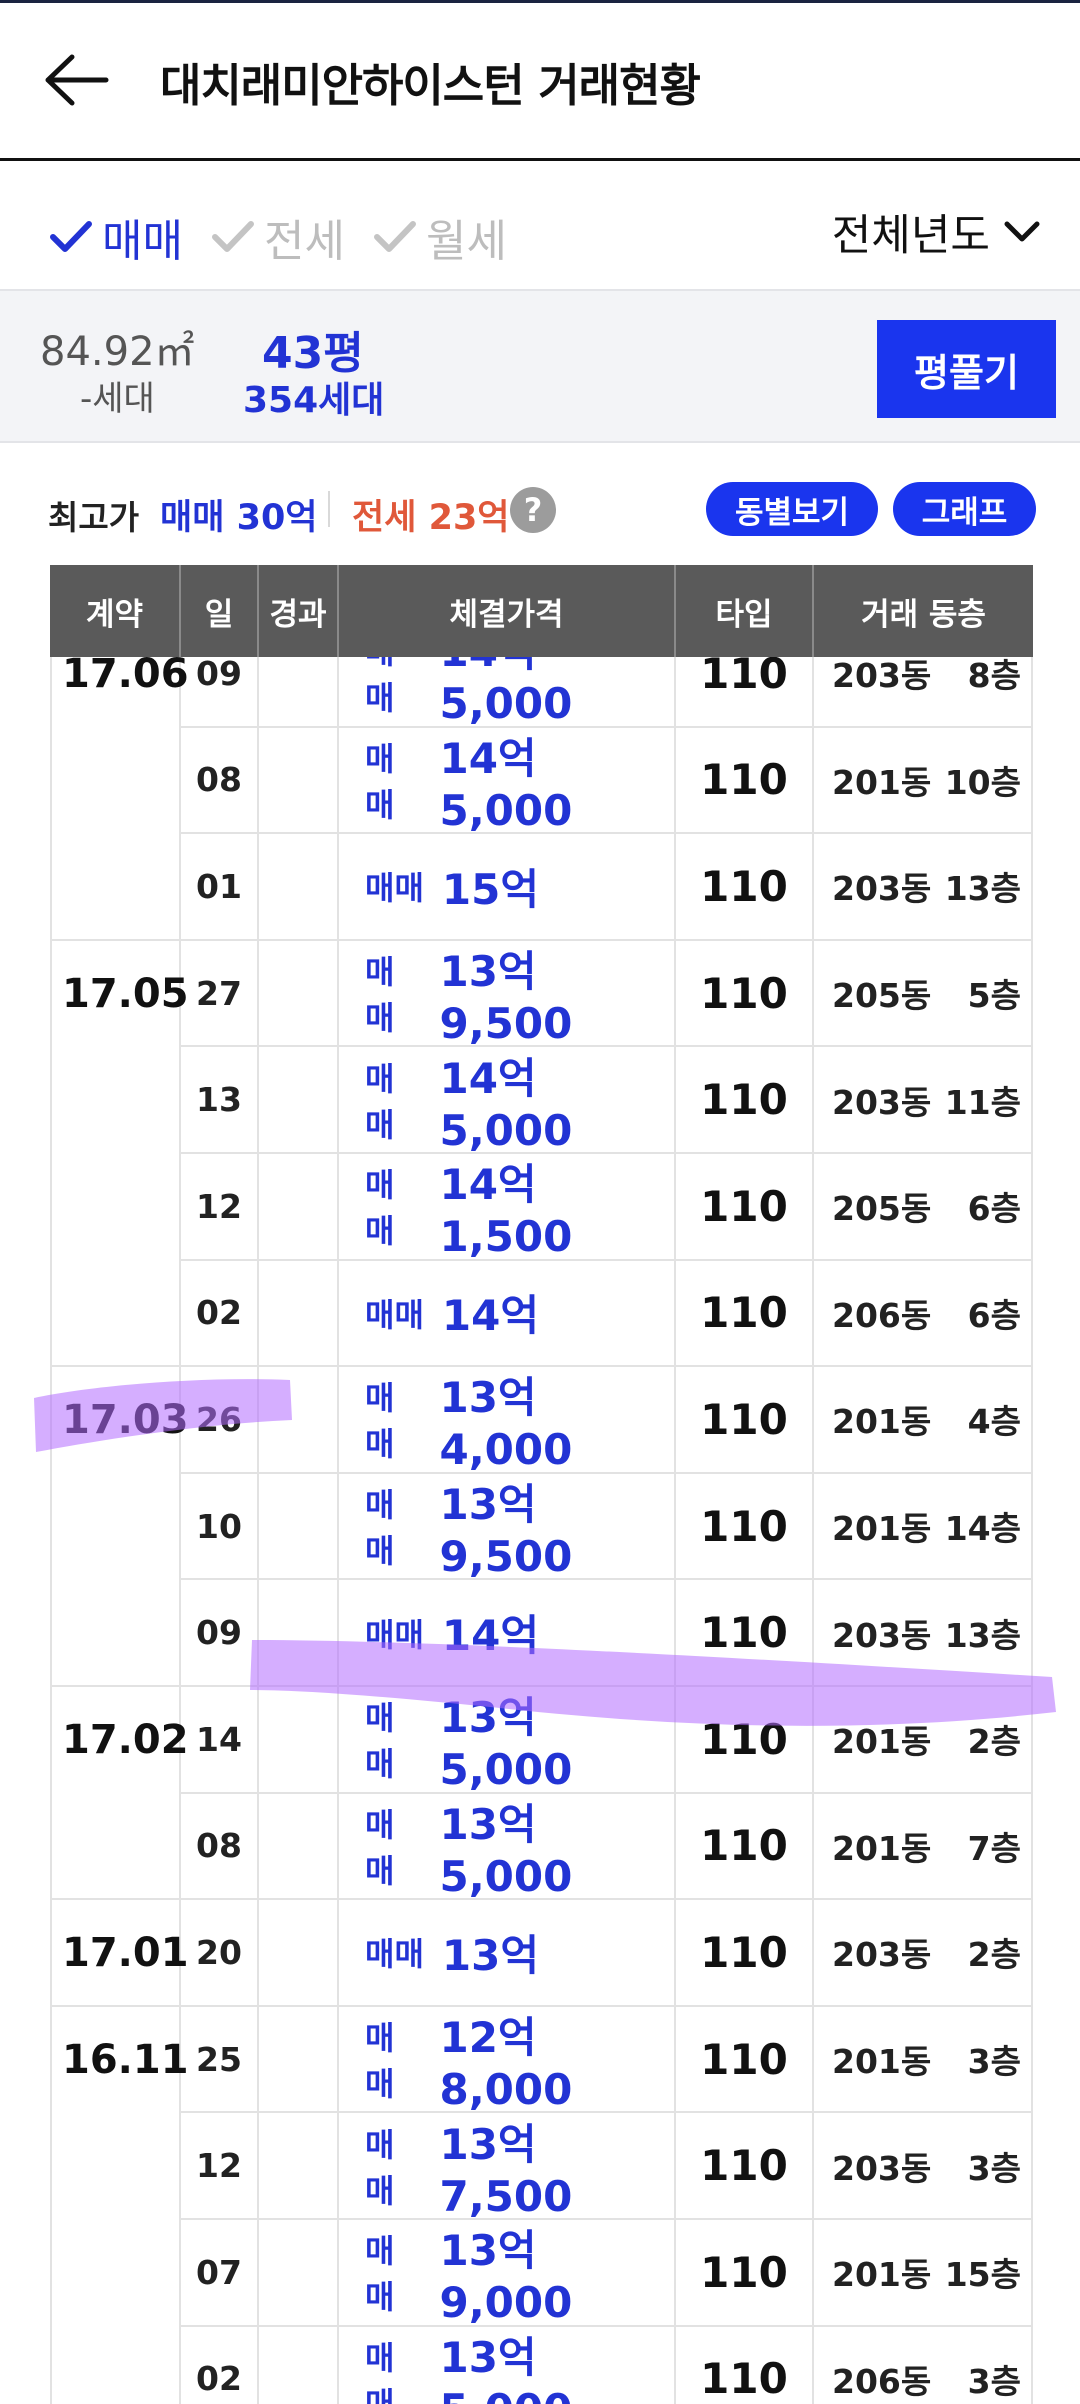 This screenshot has height=2404, width=1080. Describe the element at coordinates (541, 2365) in the screenshot. I see `table-row: 02 매매 13억 5,000 110 206동 3층` at that location.